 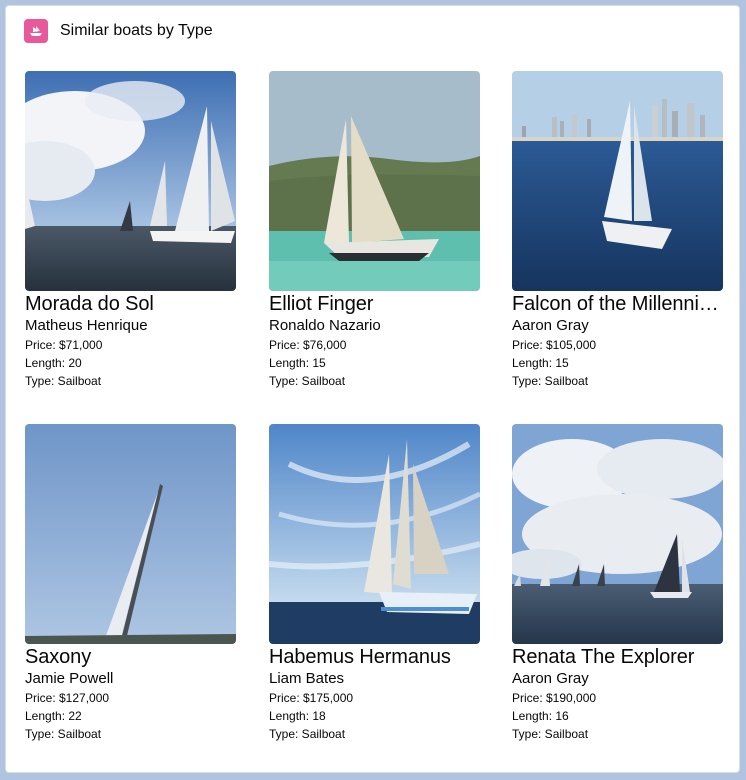 I want to click on boat-price: Price: $76,000, so click(x=308, y=345).